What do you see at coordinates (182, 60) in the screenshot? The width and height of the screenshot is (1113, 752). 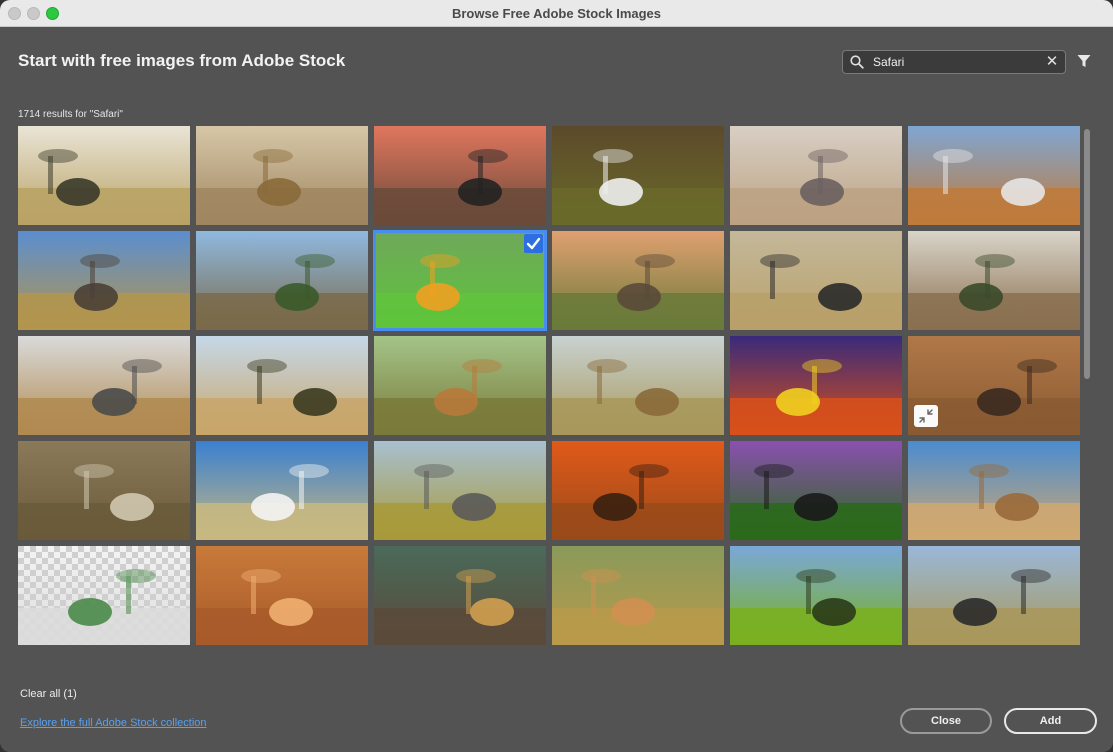 I see `page-title: Start with free images from Adobe Stock` at bounding box center [182, 60].